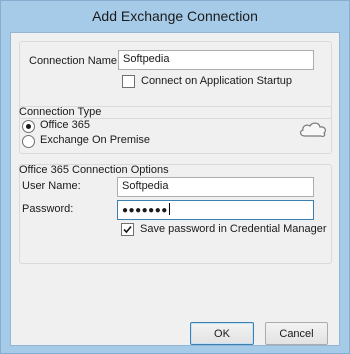 The width and height of the screenshot is (350, 354). Describe the element at coordinates (48, 209) in the screenshot. I see `password-label: Password:` at that location.